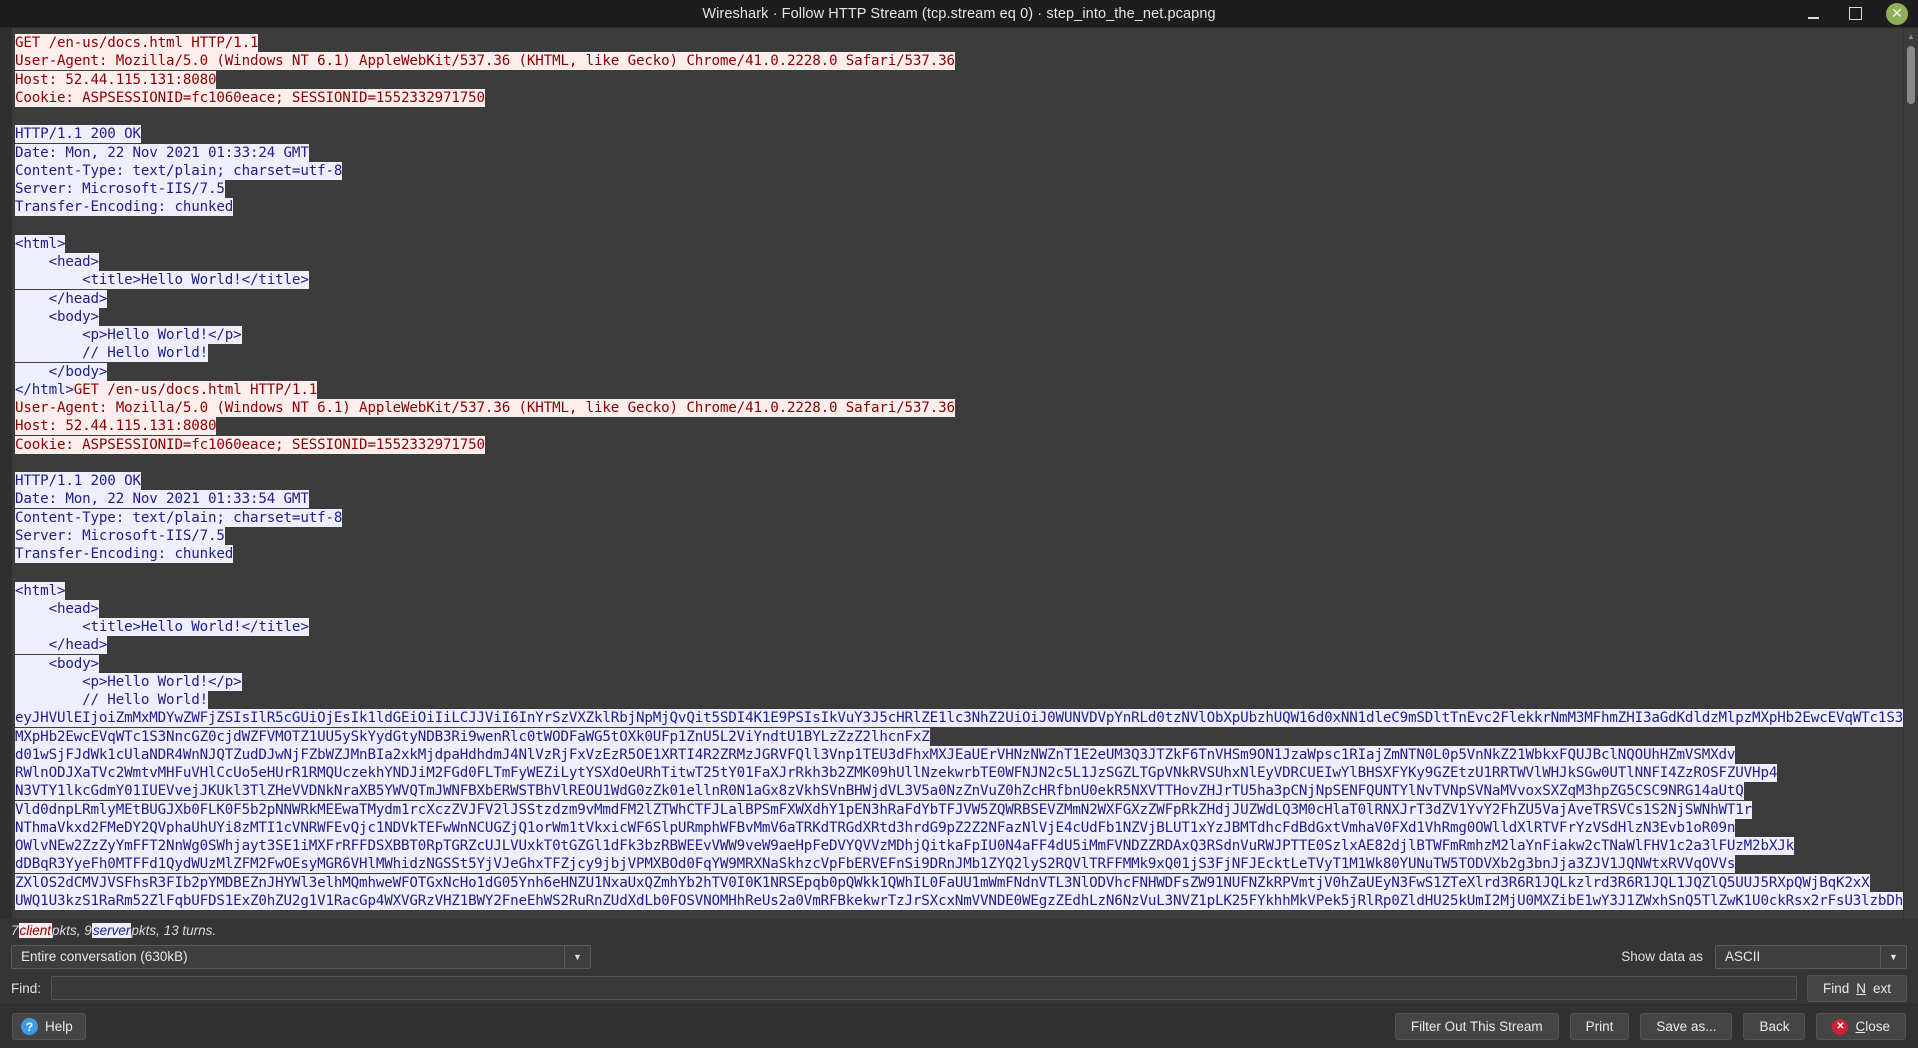 Image resolution: width=1918 pixels, height=1048 pixels. Describe the element at coordinates (59, 1026) in the screenshot. I see `help-button-label: Help` at that location.